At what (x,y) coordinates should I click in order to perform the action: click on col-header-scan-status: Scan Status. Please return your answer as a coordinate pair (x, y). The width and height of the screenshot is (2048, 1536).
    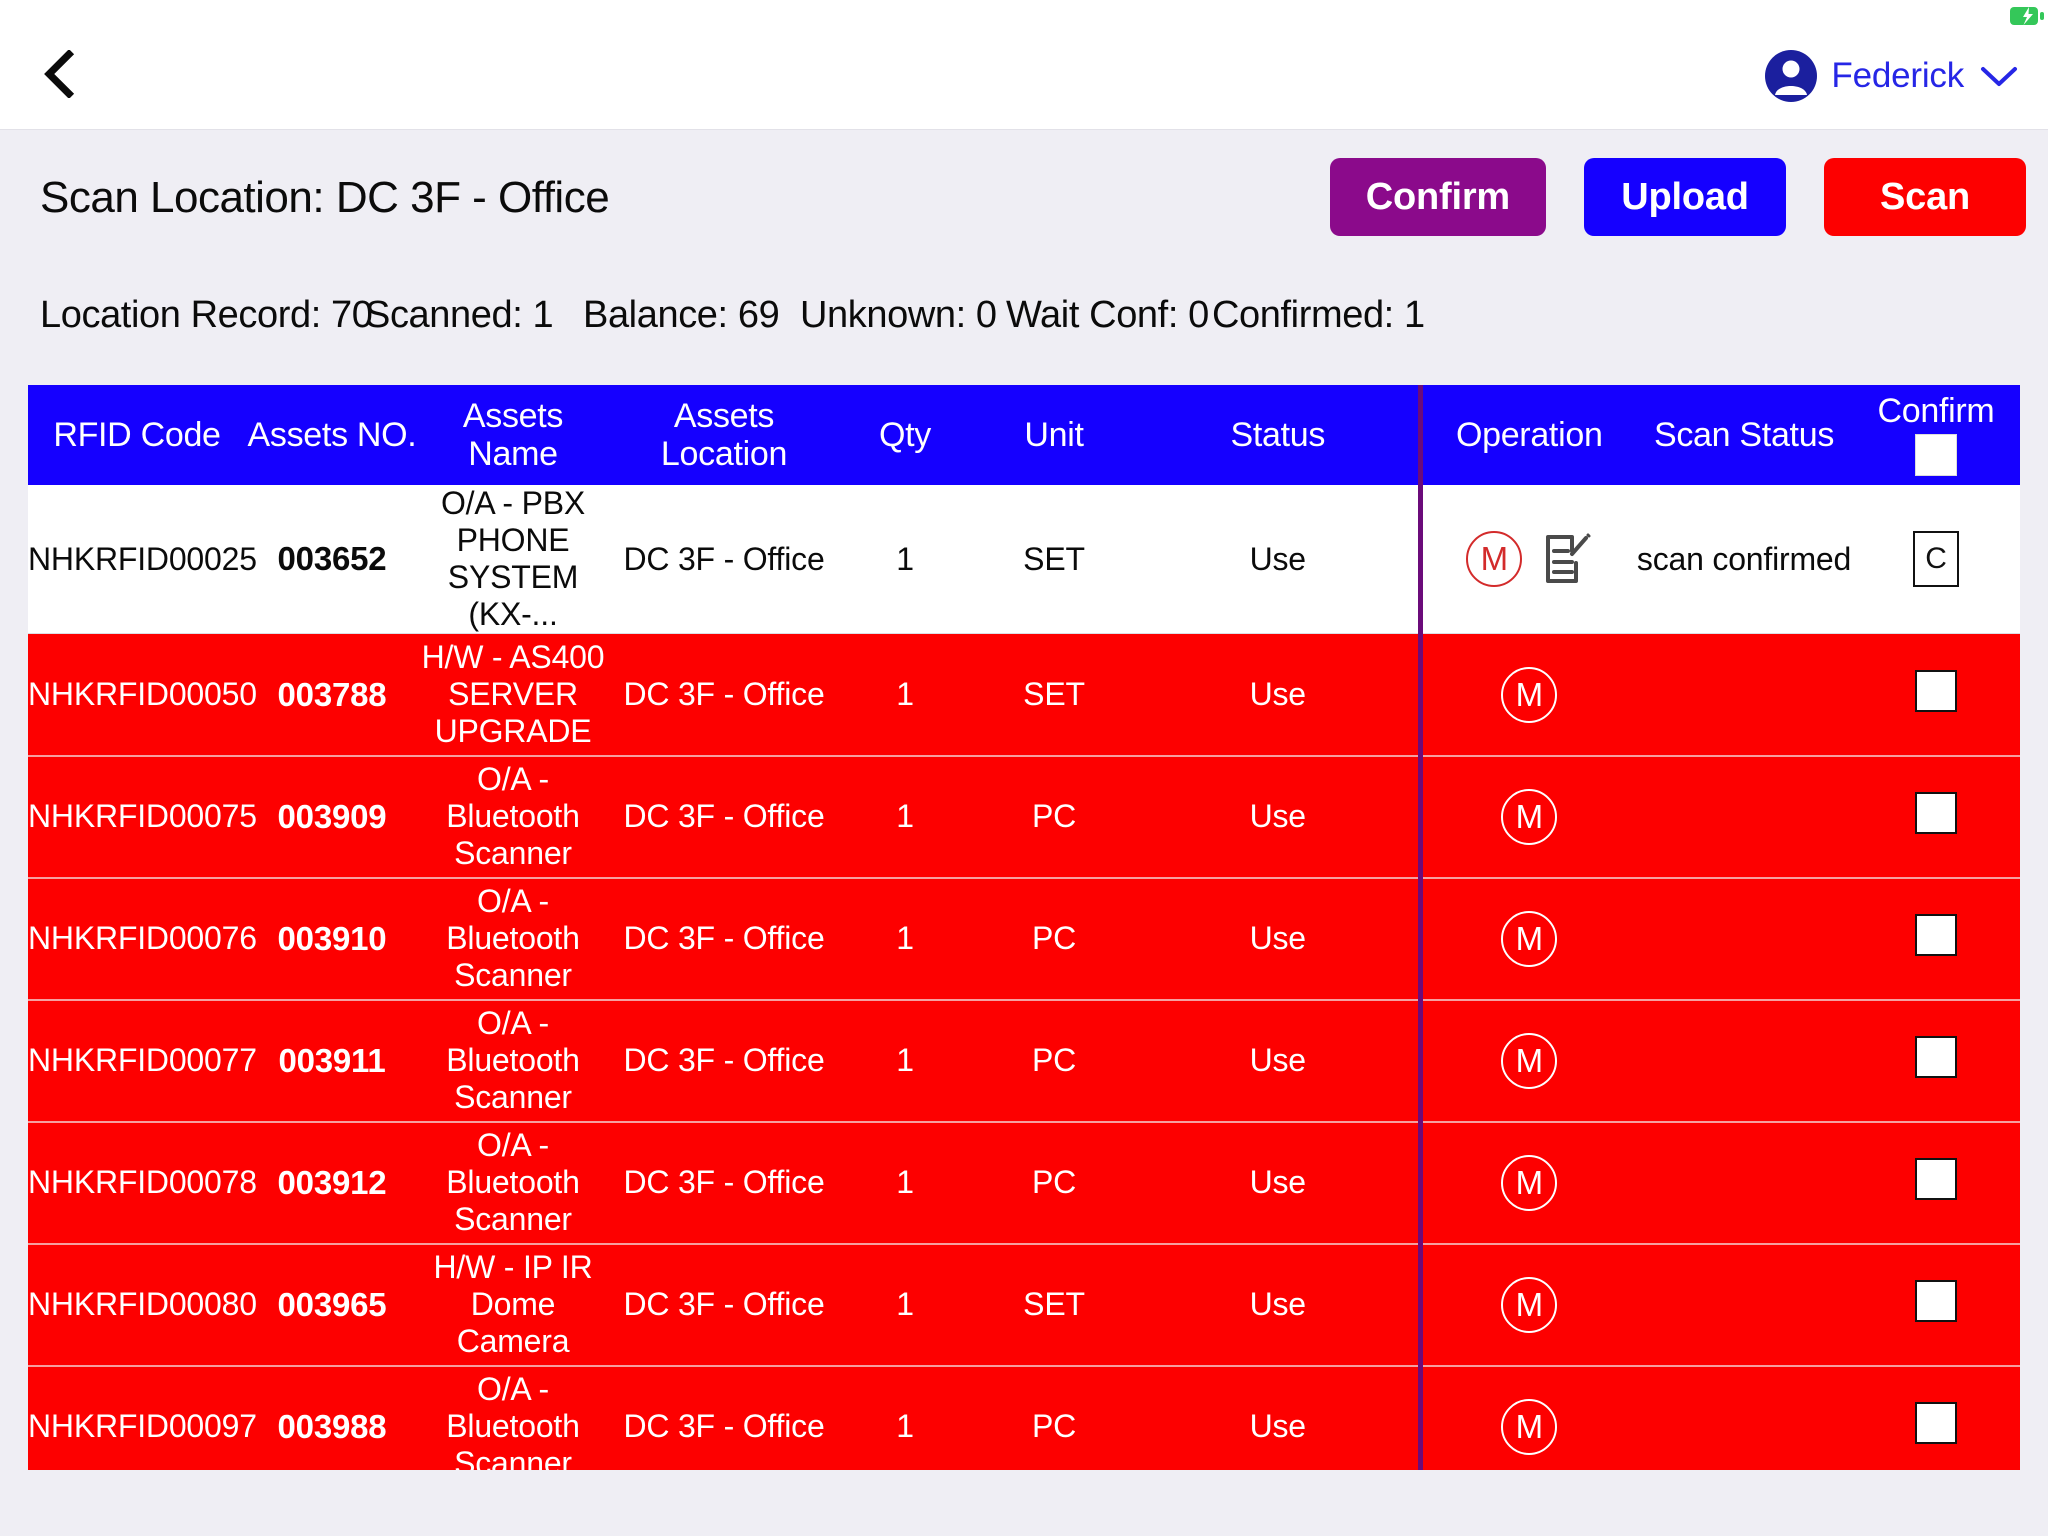
    Looking at the image, I should click on (1744, 435).